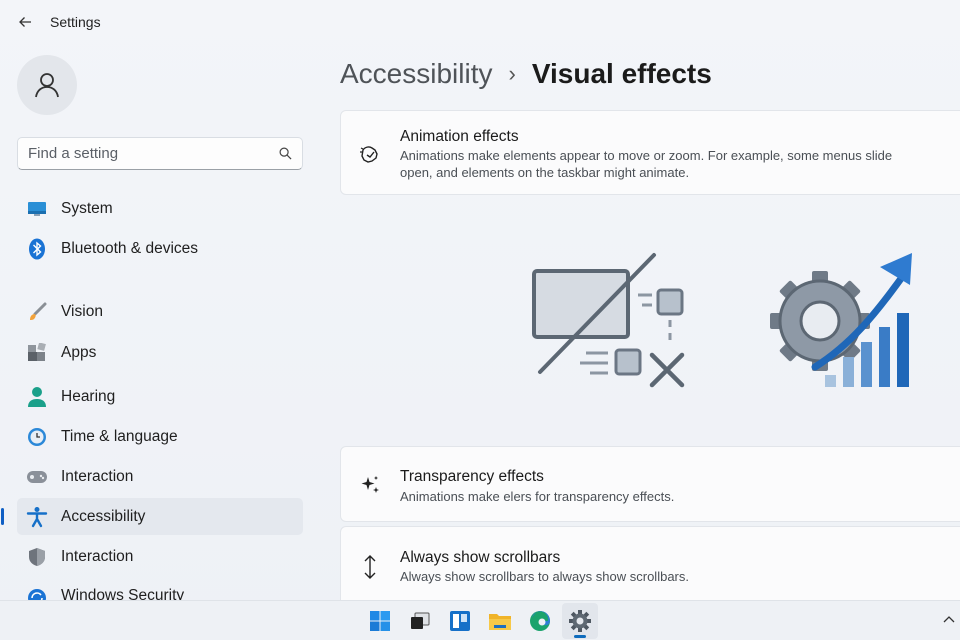 Image resolution: width=960 pixels, height=640 pixels. Describe the element at coordinates (370, 567) in the screenshot. I see `vertical-arrows-icon` at that location.